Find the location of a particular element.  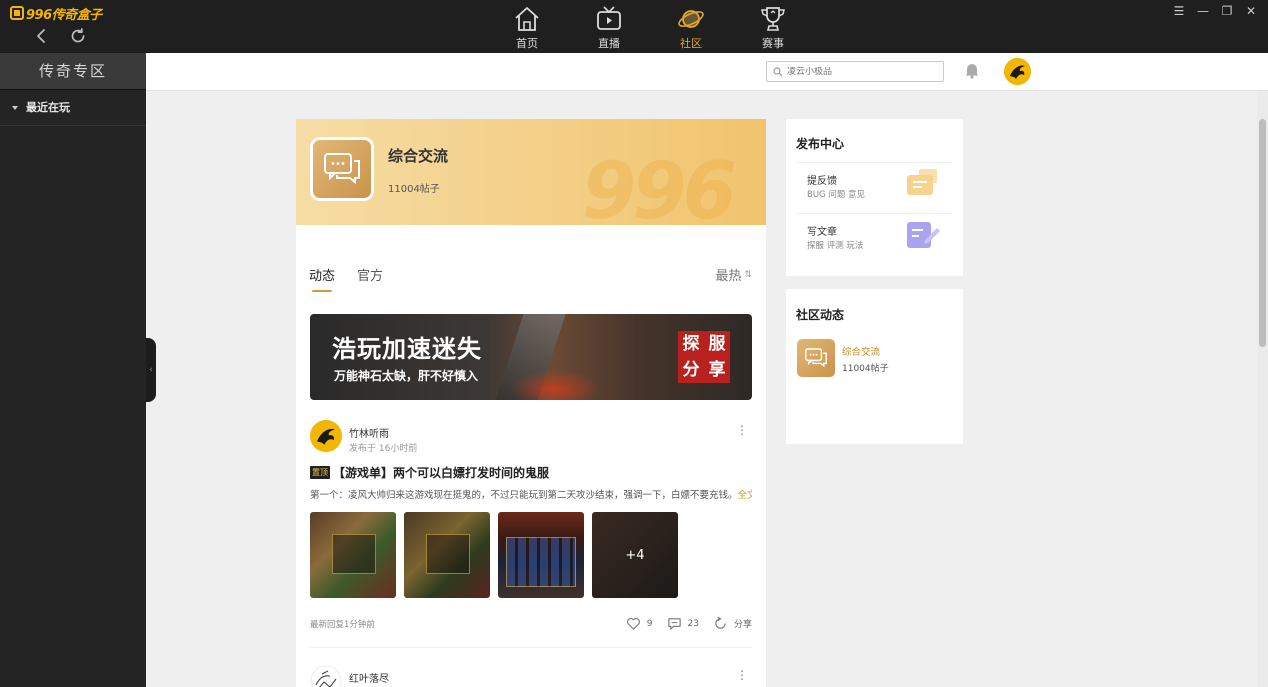

stamp-char: 探 is located at coordinates (691, 344).